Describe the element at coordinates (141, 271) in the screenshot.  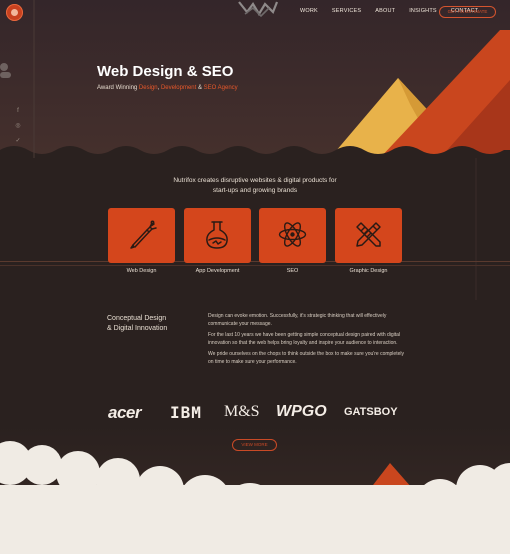
I see `service-label-web-design: Web Design` at that location.